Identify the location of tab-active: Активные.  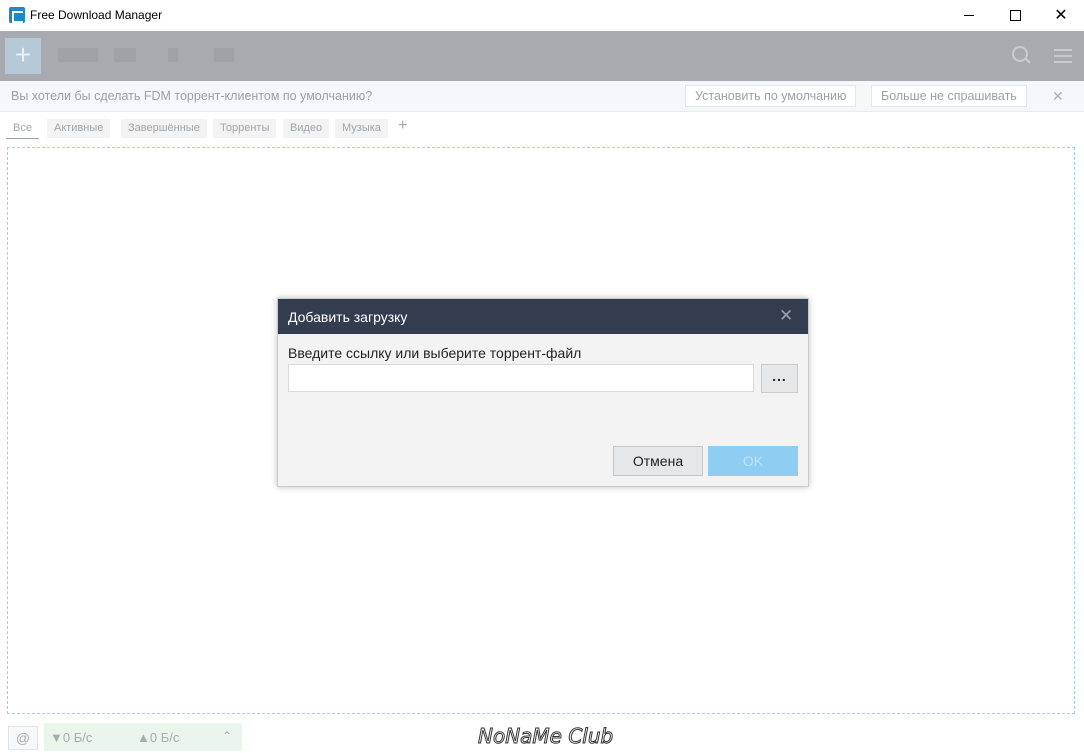
(79, 128).